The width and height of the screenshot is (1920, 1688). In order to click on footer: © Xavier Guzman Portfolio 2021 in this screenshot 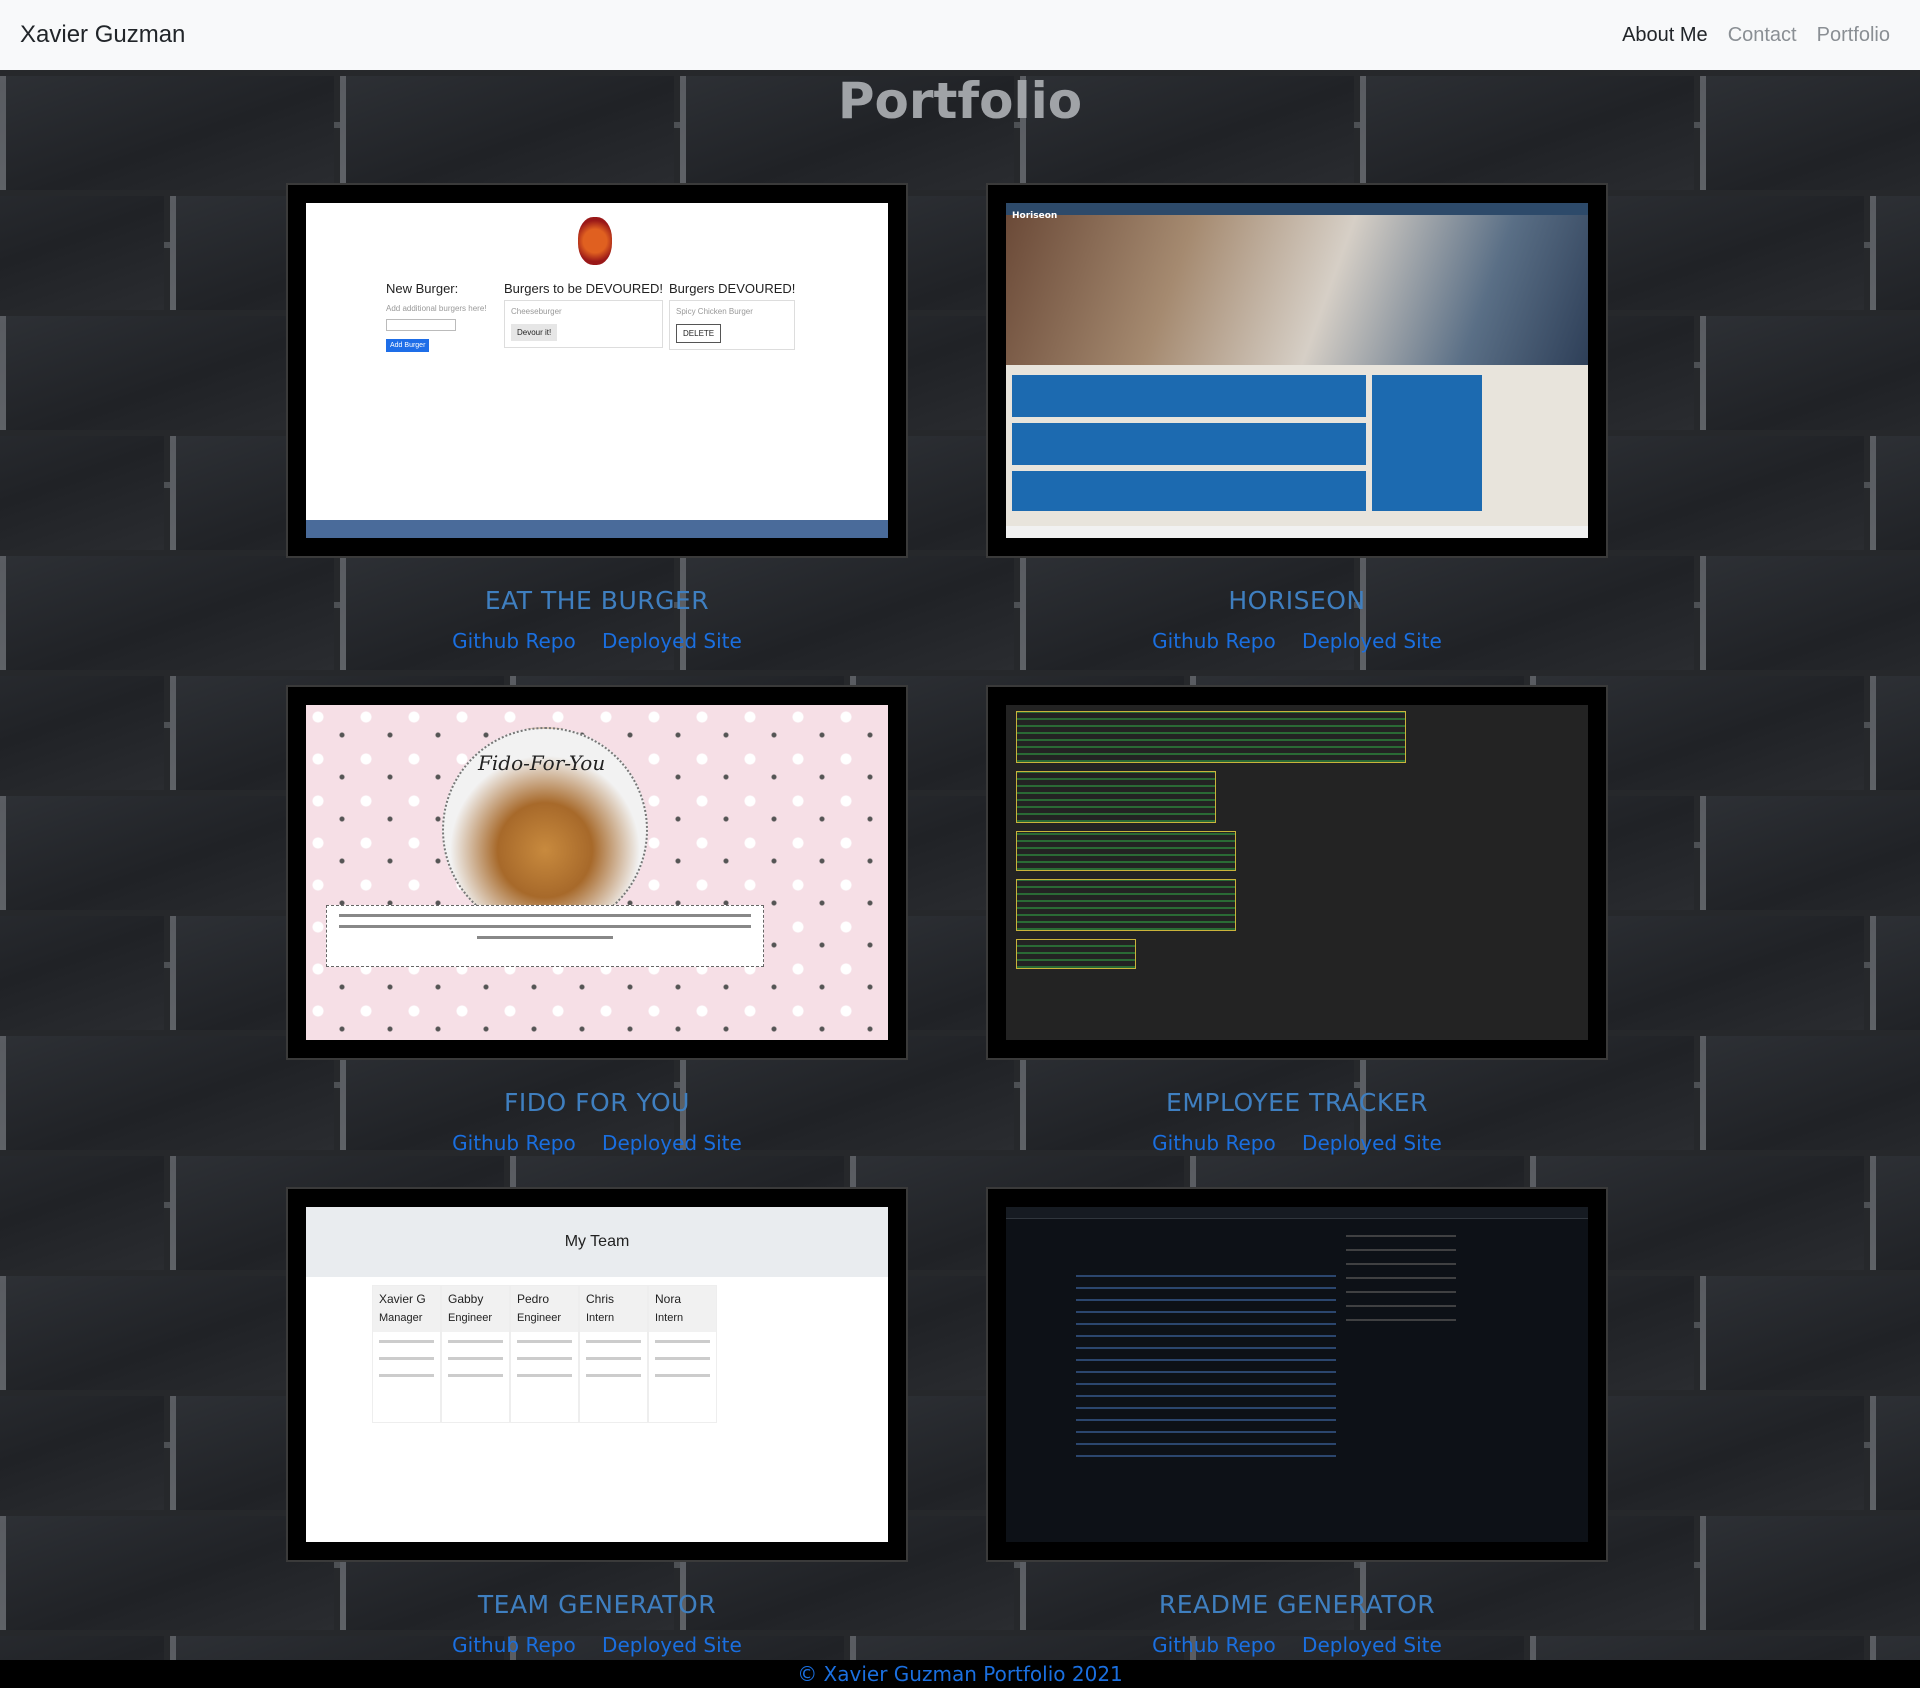, I will do `click(960, 1674)`.